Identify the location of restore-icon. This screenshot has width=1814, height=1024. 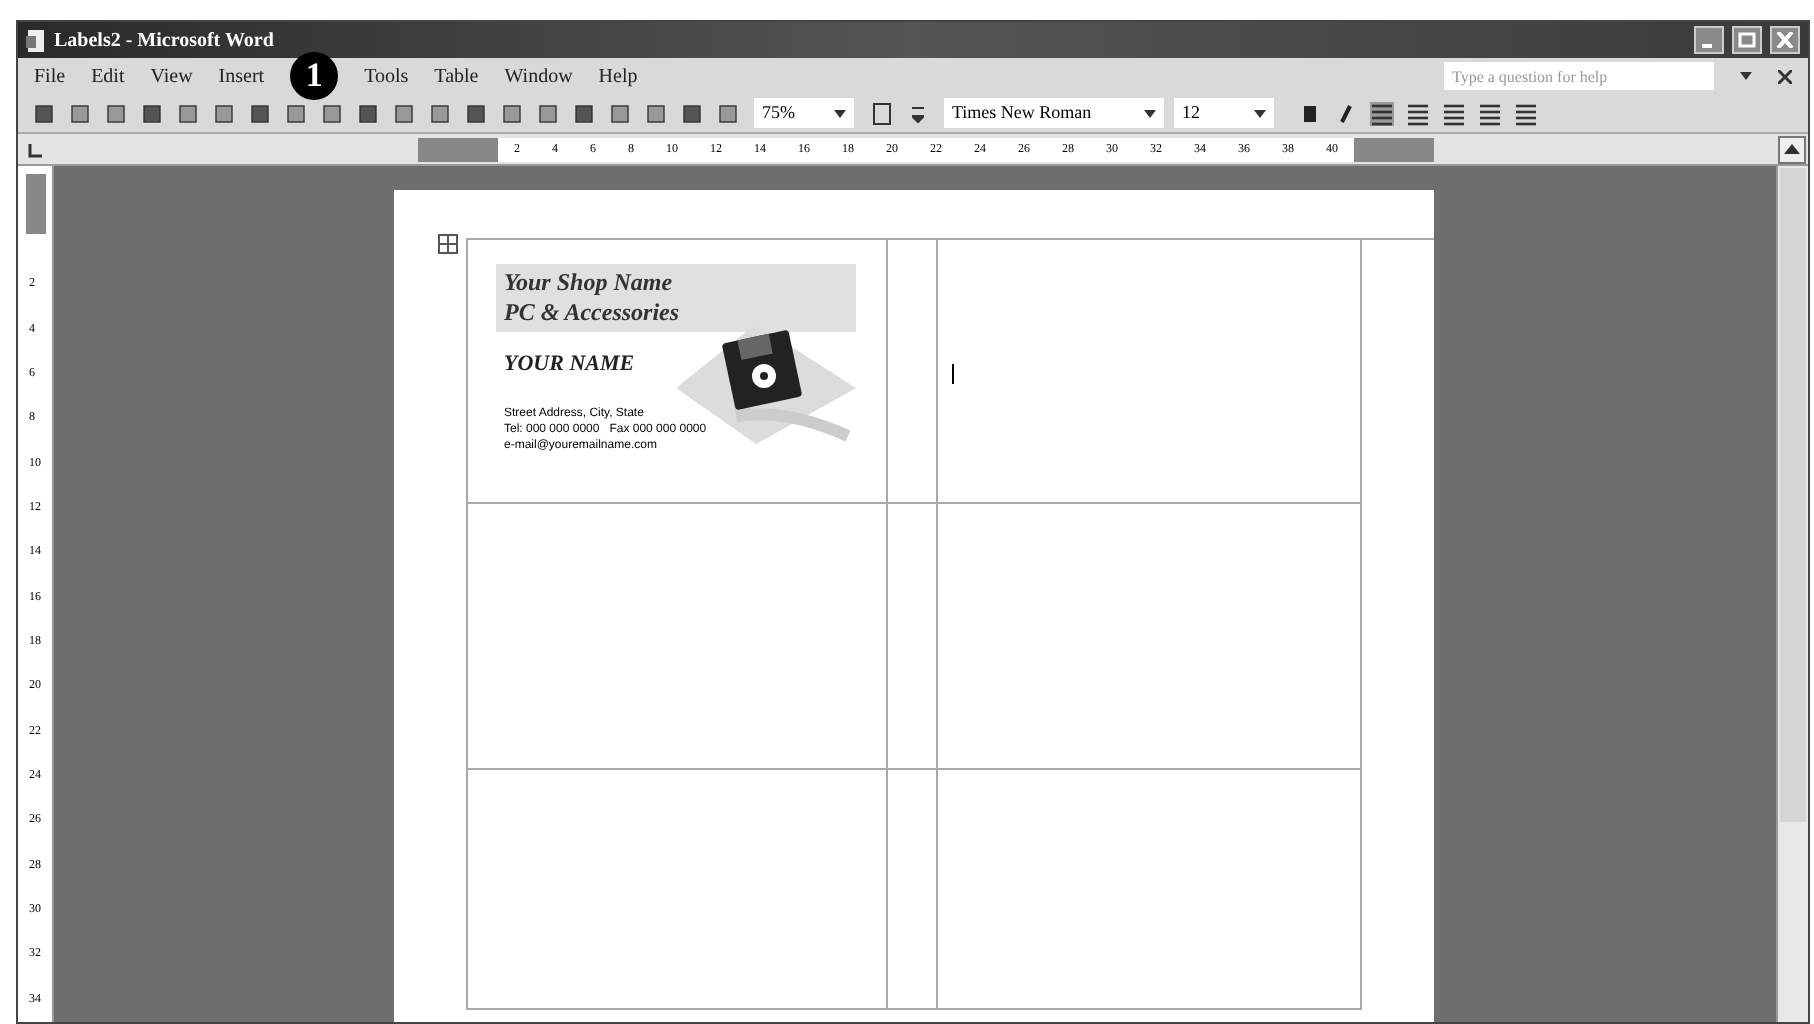
(1747, 40).